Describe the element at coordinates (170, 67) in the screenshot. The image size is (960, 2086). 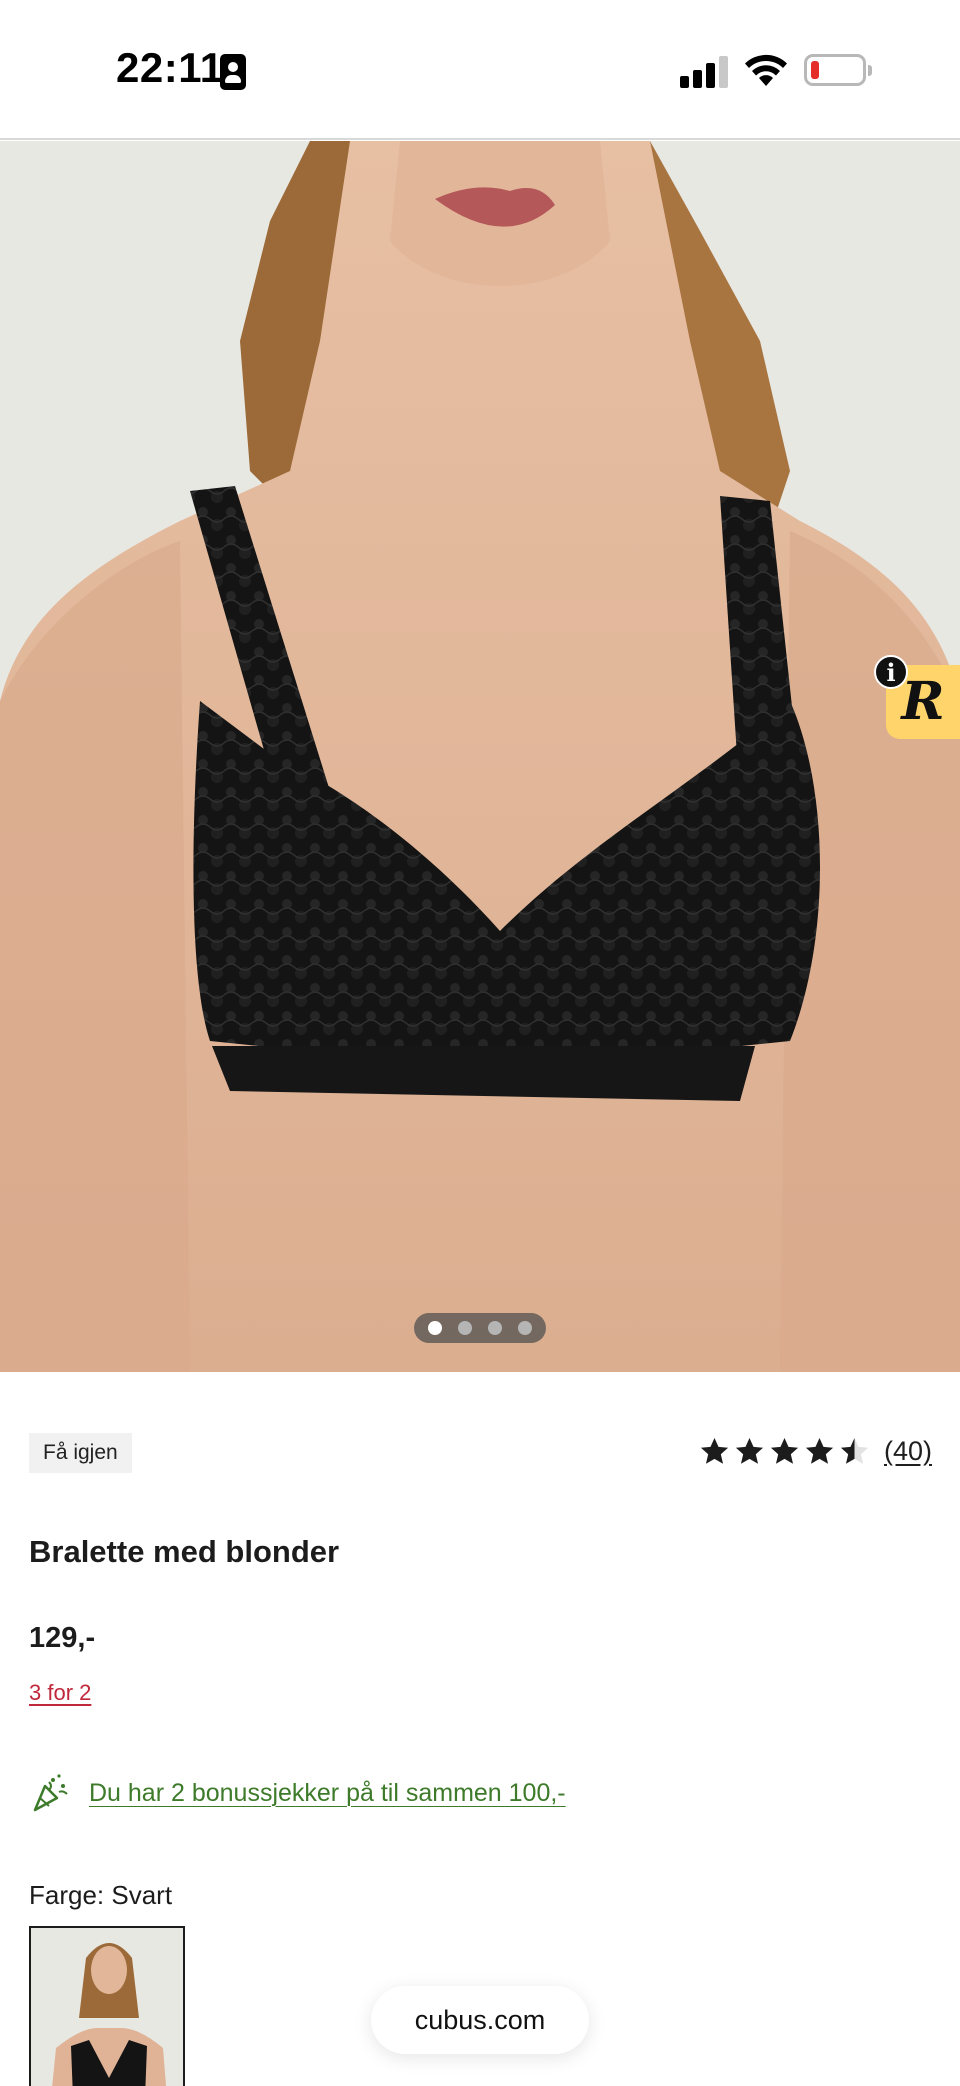
I see `status-time: 22:11` at that location.